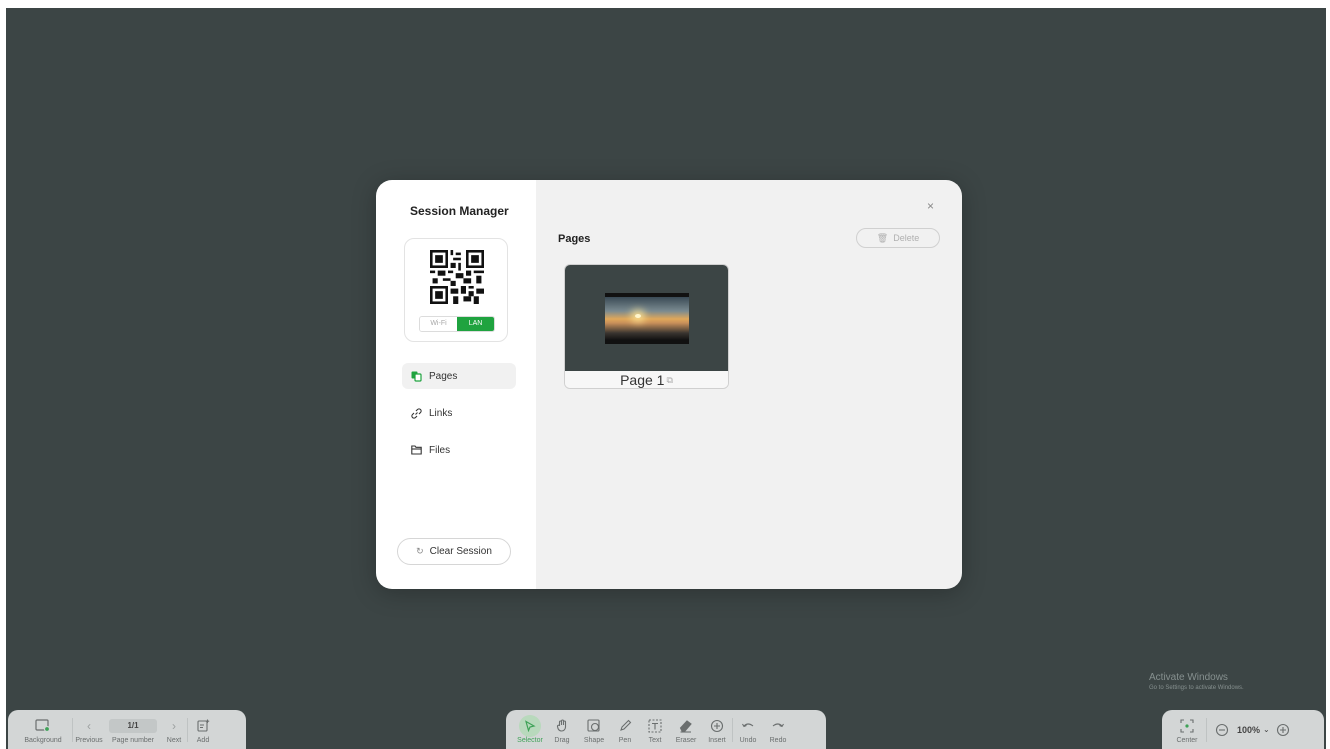 The height and width of the screenshot is (749, 1330). Describe the element at coordinates (778, 726) in the screenshot. I see `redo-icon` at that location.